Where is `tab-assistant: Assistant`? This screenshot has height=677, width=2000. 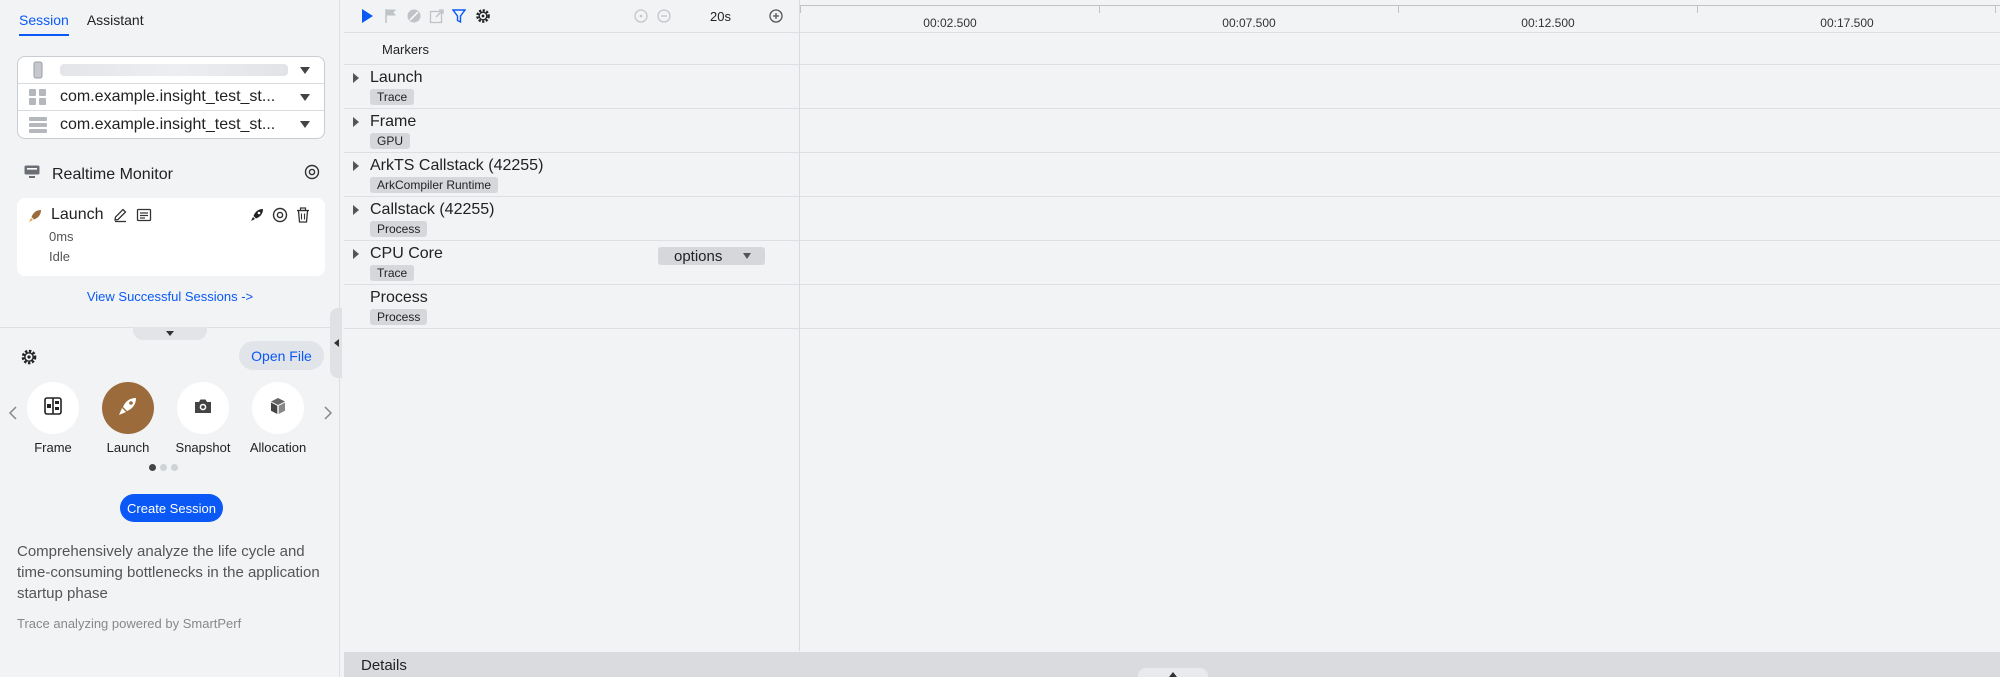
tab-assistant: Assistant is located at coordinates (115, 24).